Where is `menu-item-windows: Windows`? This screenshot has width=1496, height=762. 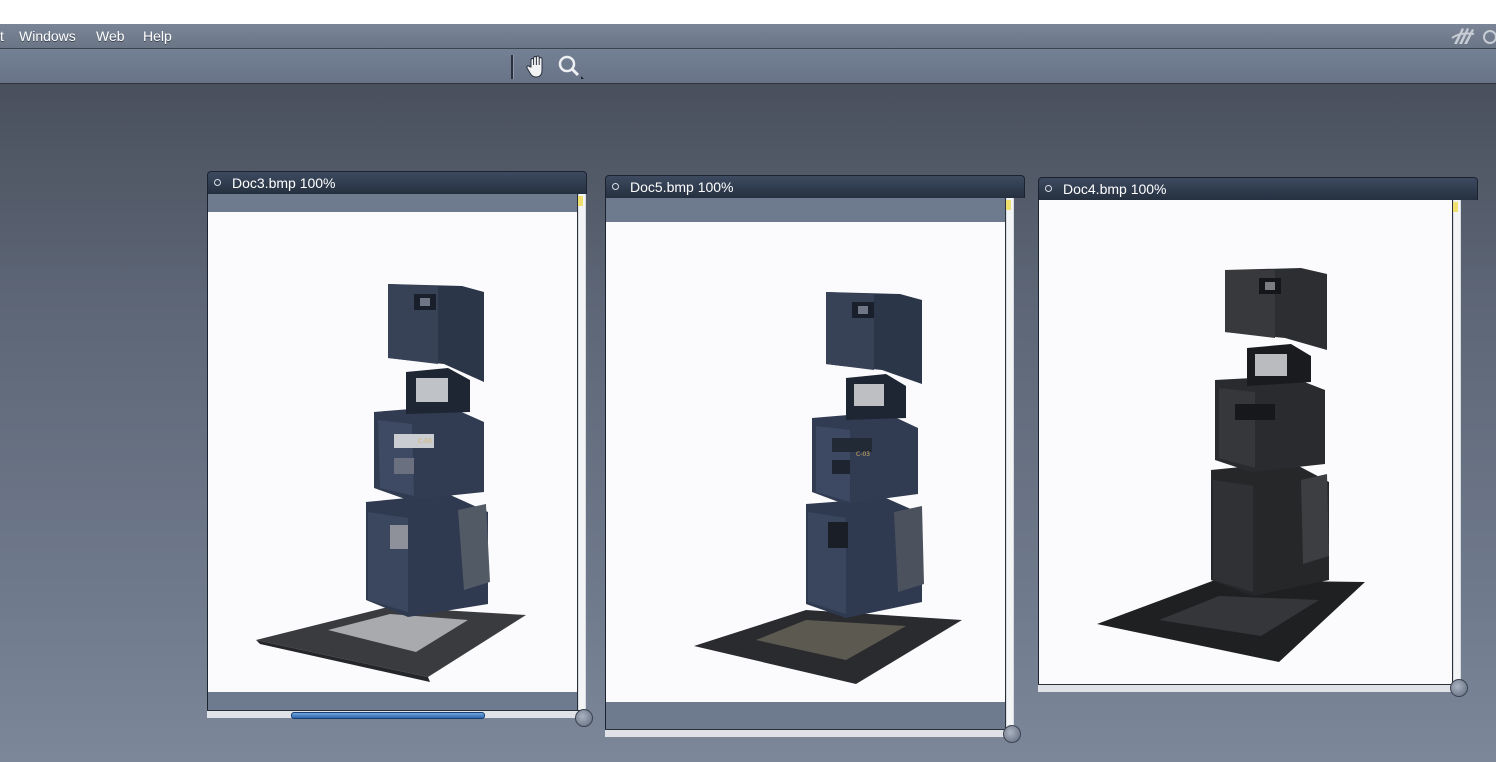
menu-item-windows: Windows is located at coordinates (47, 36).